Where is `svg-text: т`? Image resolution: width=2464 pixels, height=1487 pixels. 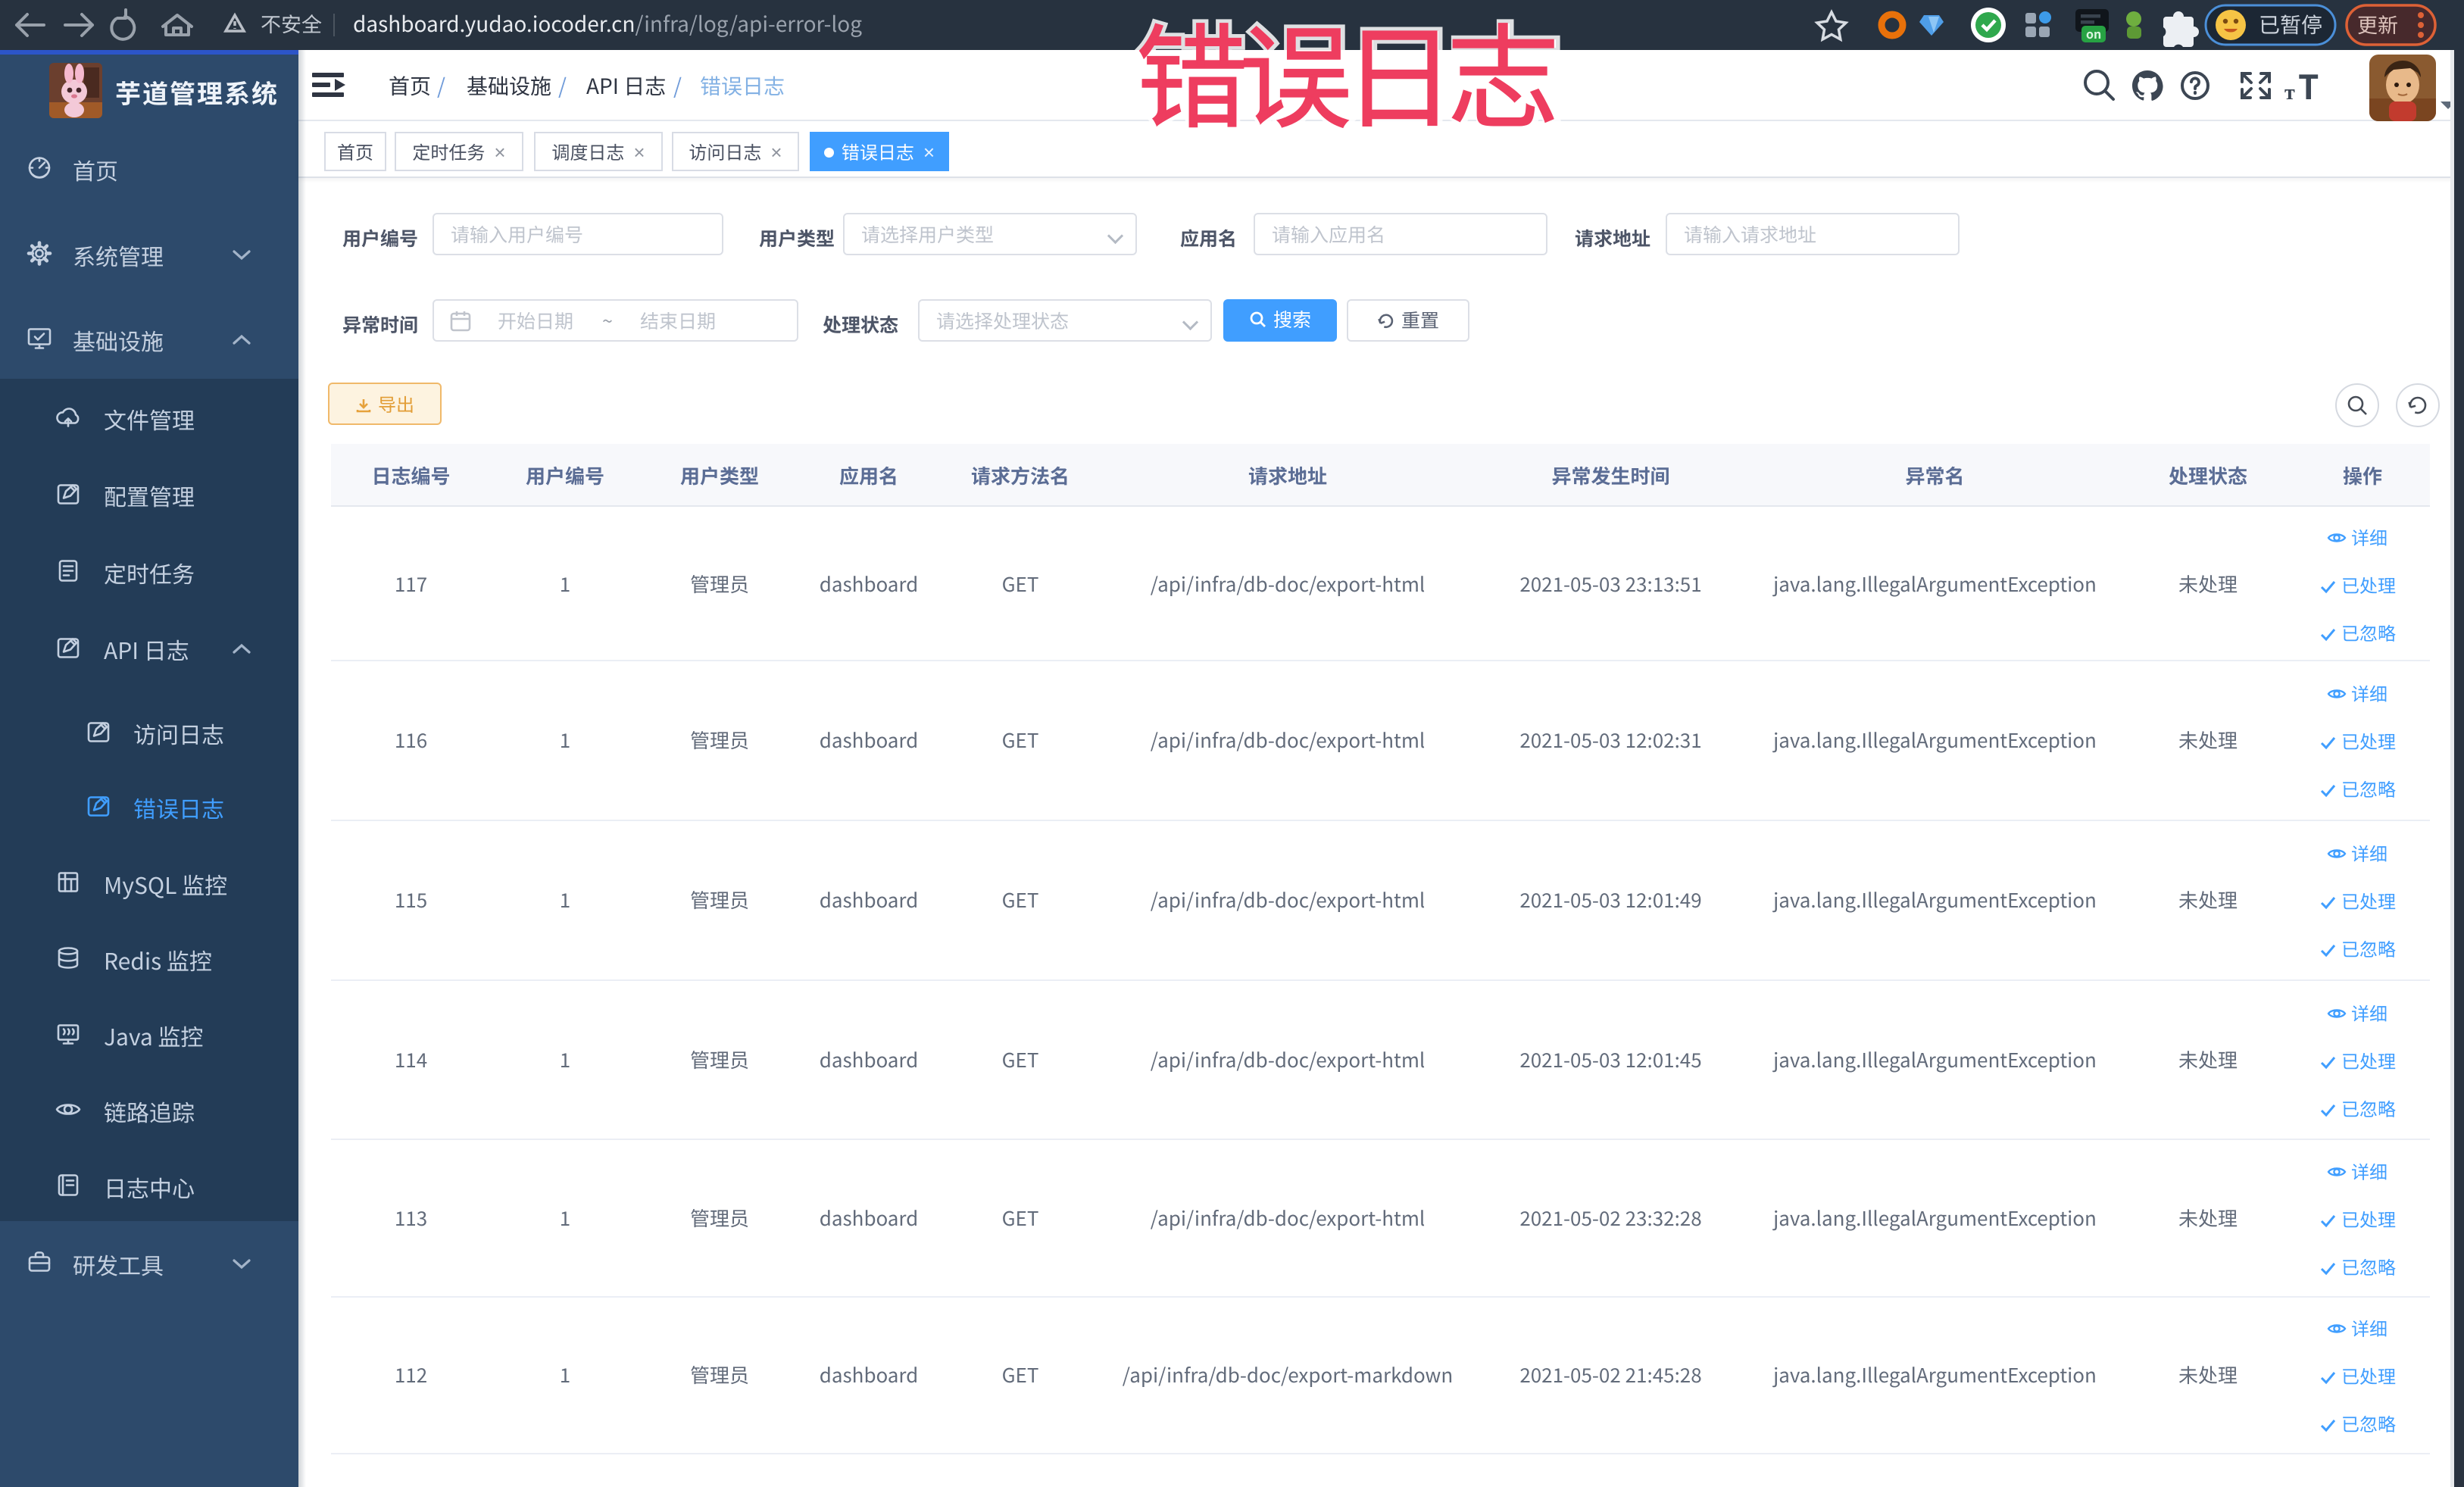
svg-text: т is located at coordinates (2289, 91).